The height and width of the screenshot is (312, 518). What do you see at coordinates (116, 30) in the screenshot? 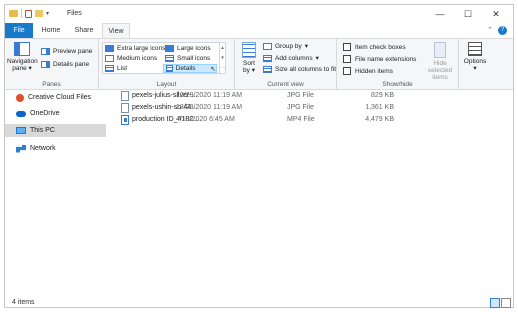
I see `tab-view: View` at bounding box center [116, 30].